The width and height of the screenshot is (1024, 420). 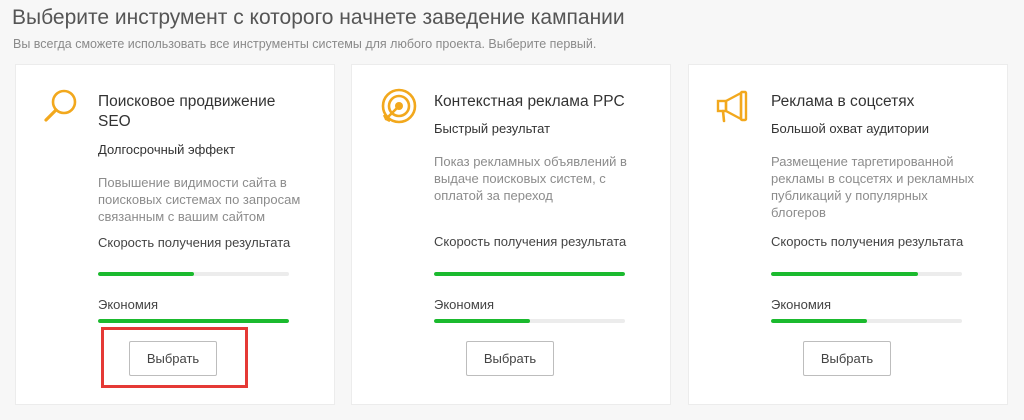 I want to click on select-button-social: Выбрать, so click(x=847, y=358).